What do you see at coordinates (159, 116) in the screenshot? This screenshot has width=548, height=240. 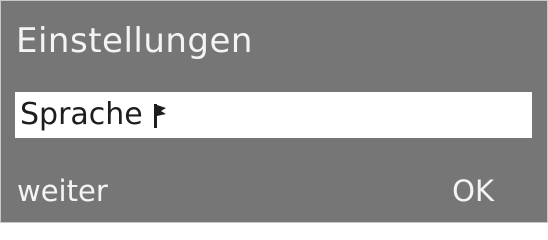 I see `flag-icon` at bounding box center [159, 116].